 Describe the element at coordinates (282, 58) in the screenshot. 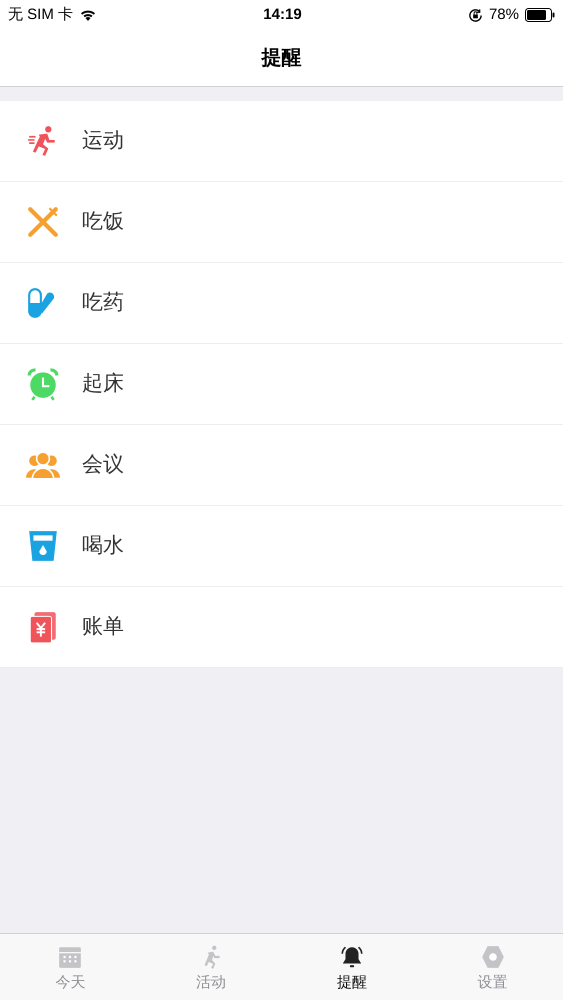

I see `nav-title: 提醒` at that location.